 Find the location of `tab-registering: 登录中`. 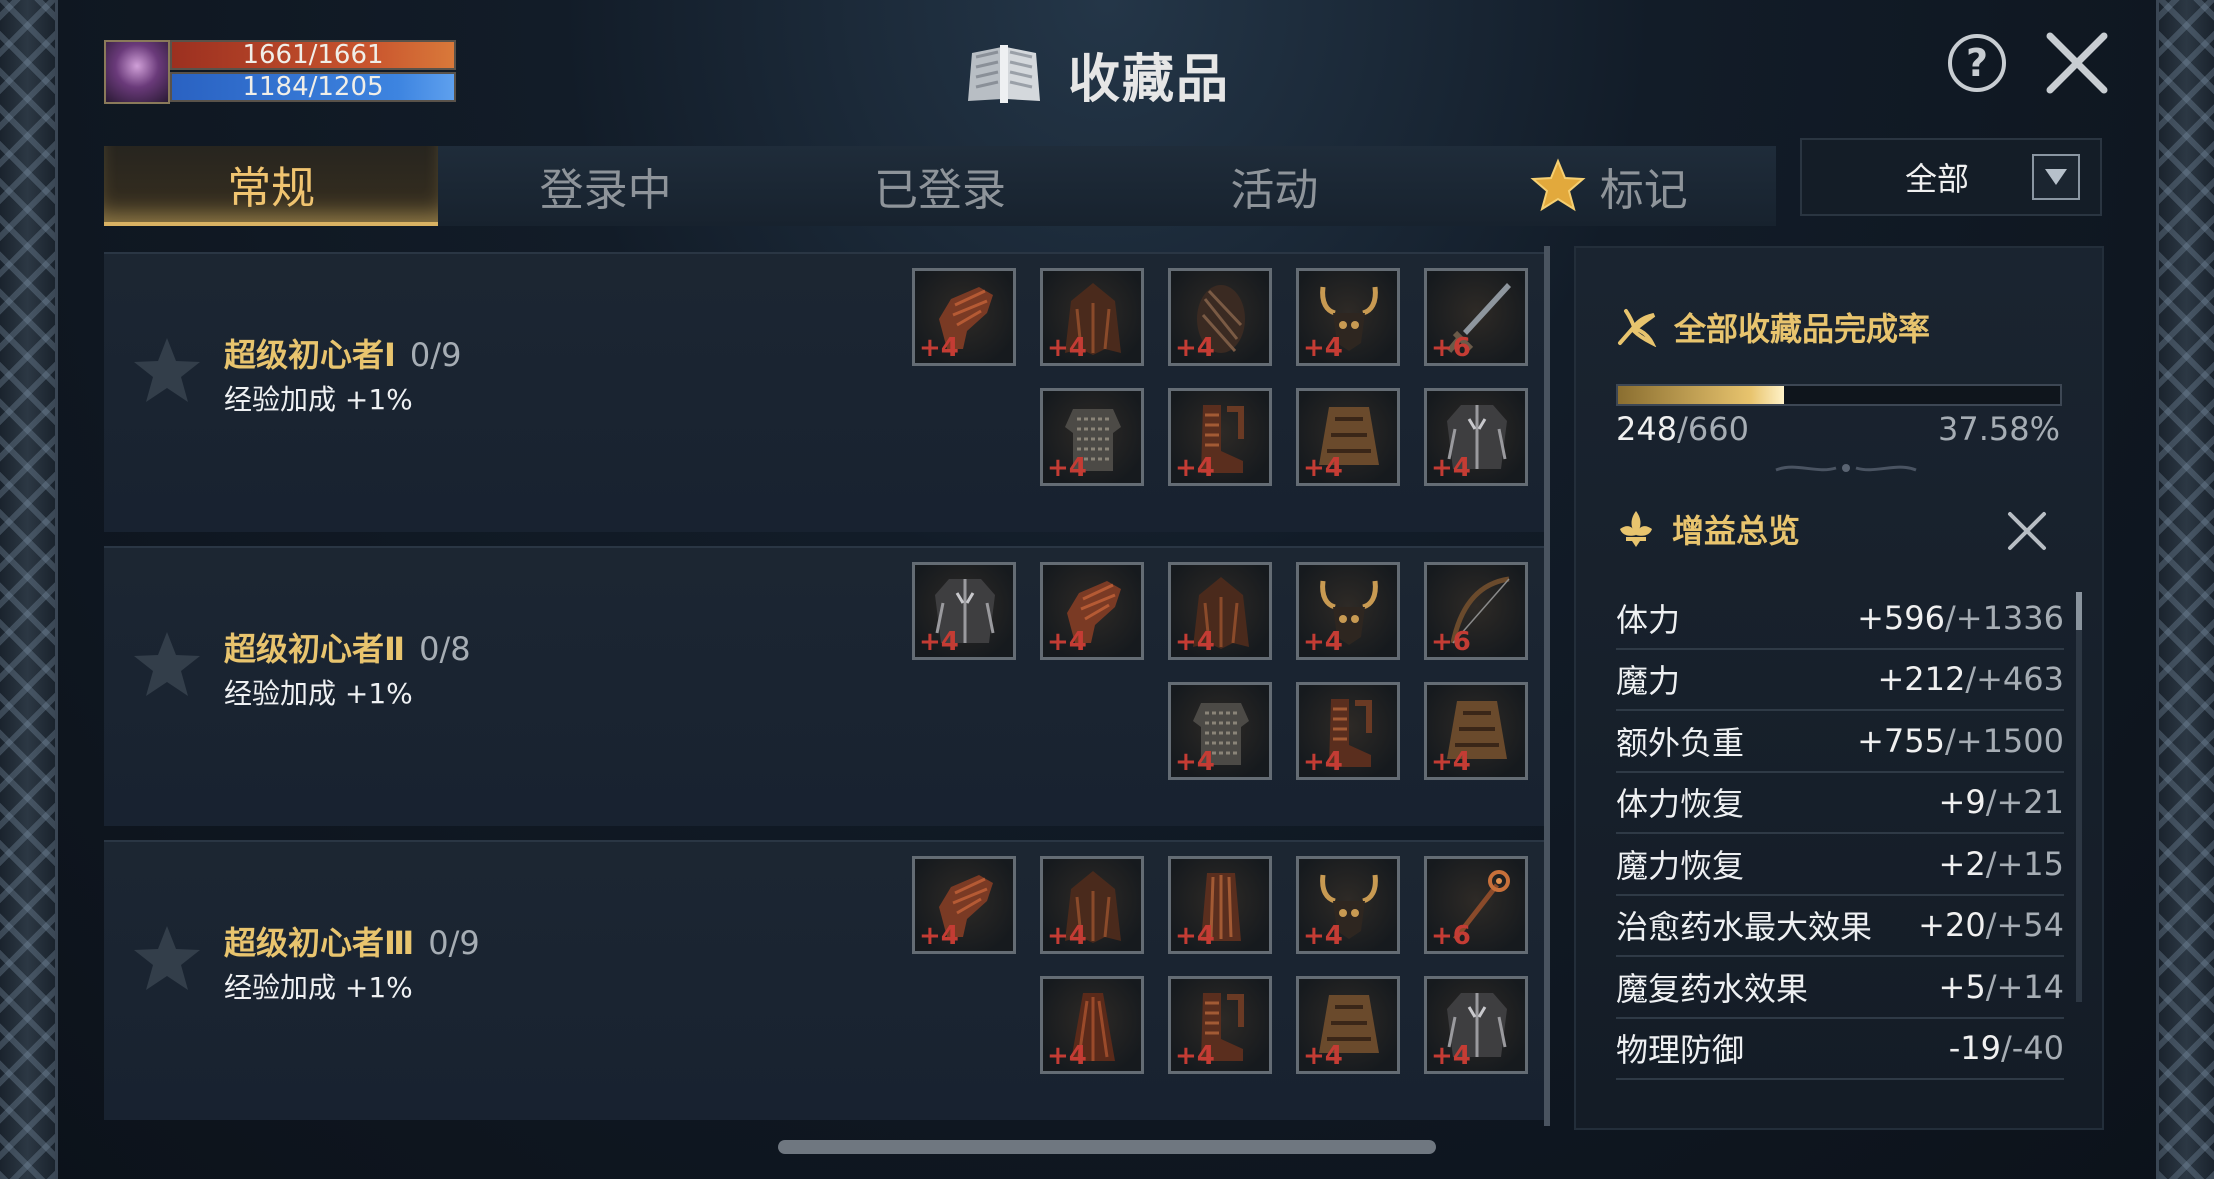

tab-registering: 登录中 is located at coordinates (605, 186).